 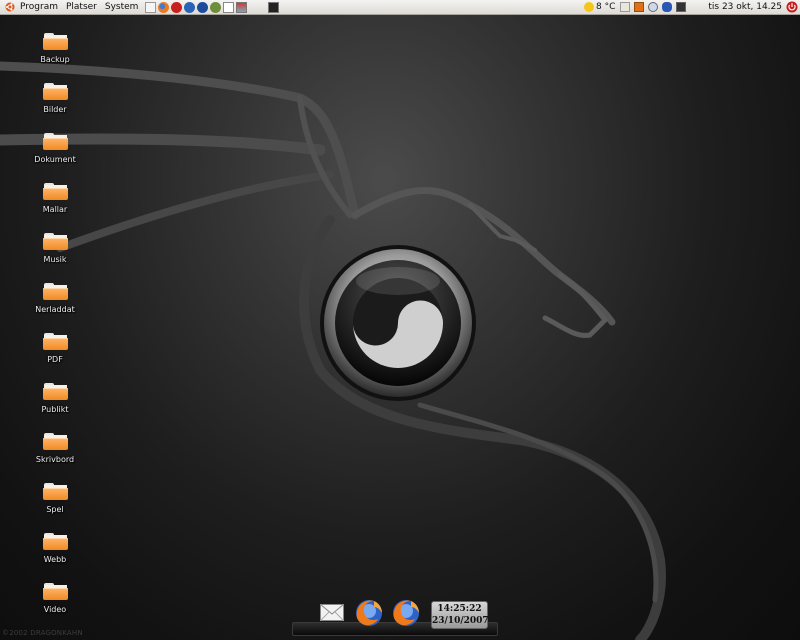 I want to click on yin-yang-orb, so click(x=398, y=323).